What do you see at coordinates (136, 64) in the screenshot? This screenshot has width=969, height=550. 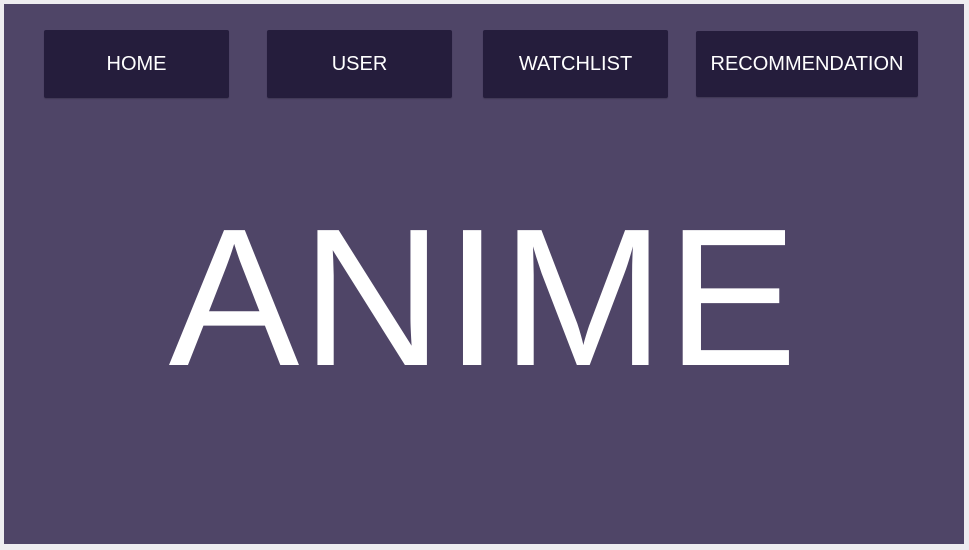 I see `home-button: HOME` at bounding box center [136, 64].